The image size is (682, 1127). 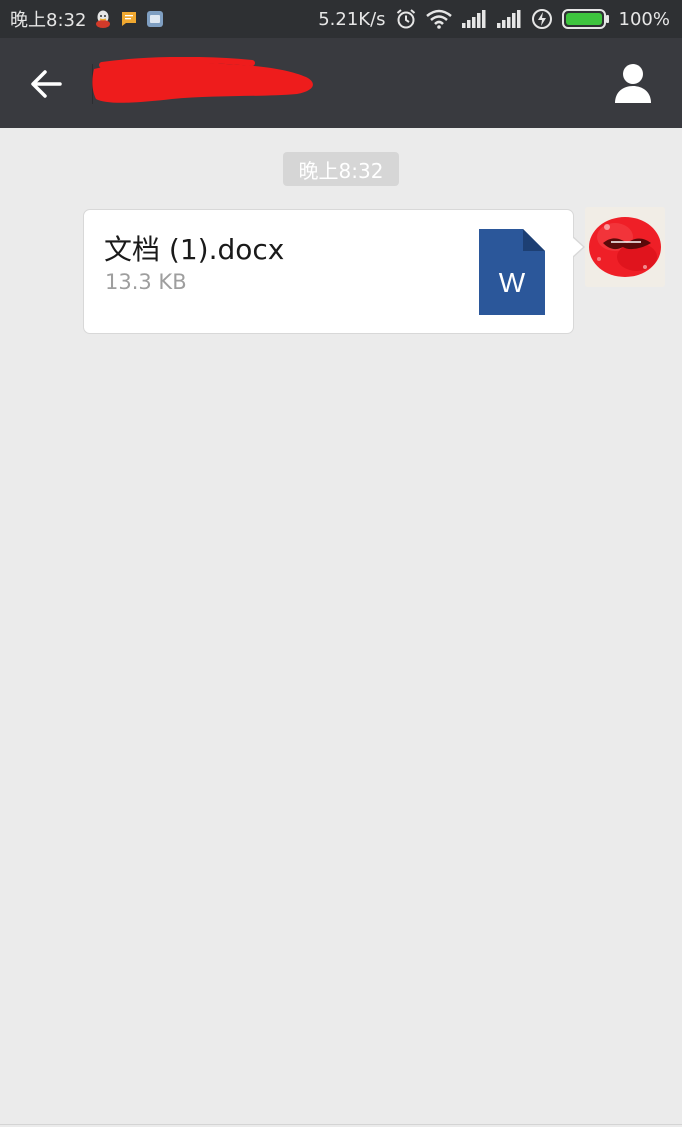 I want to click on charging-icon, so click(x=542, y=19).